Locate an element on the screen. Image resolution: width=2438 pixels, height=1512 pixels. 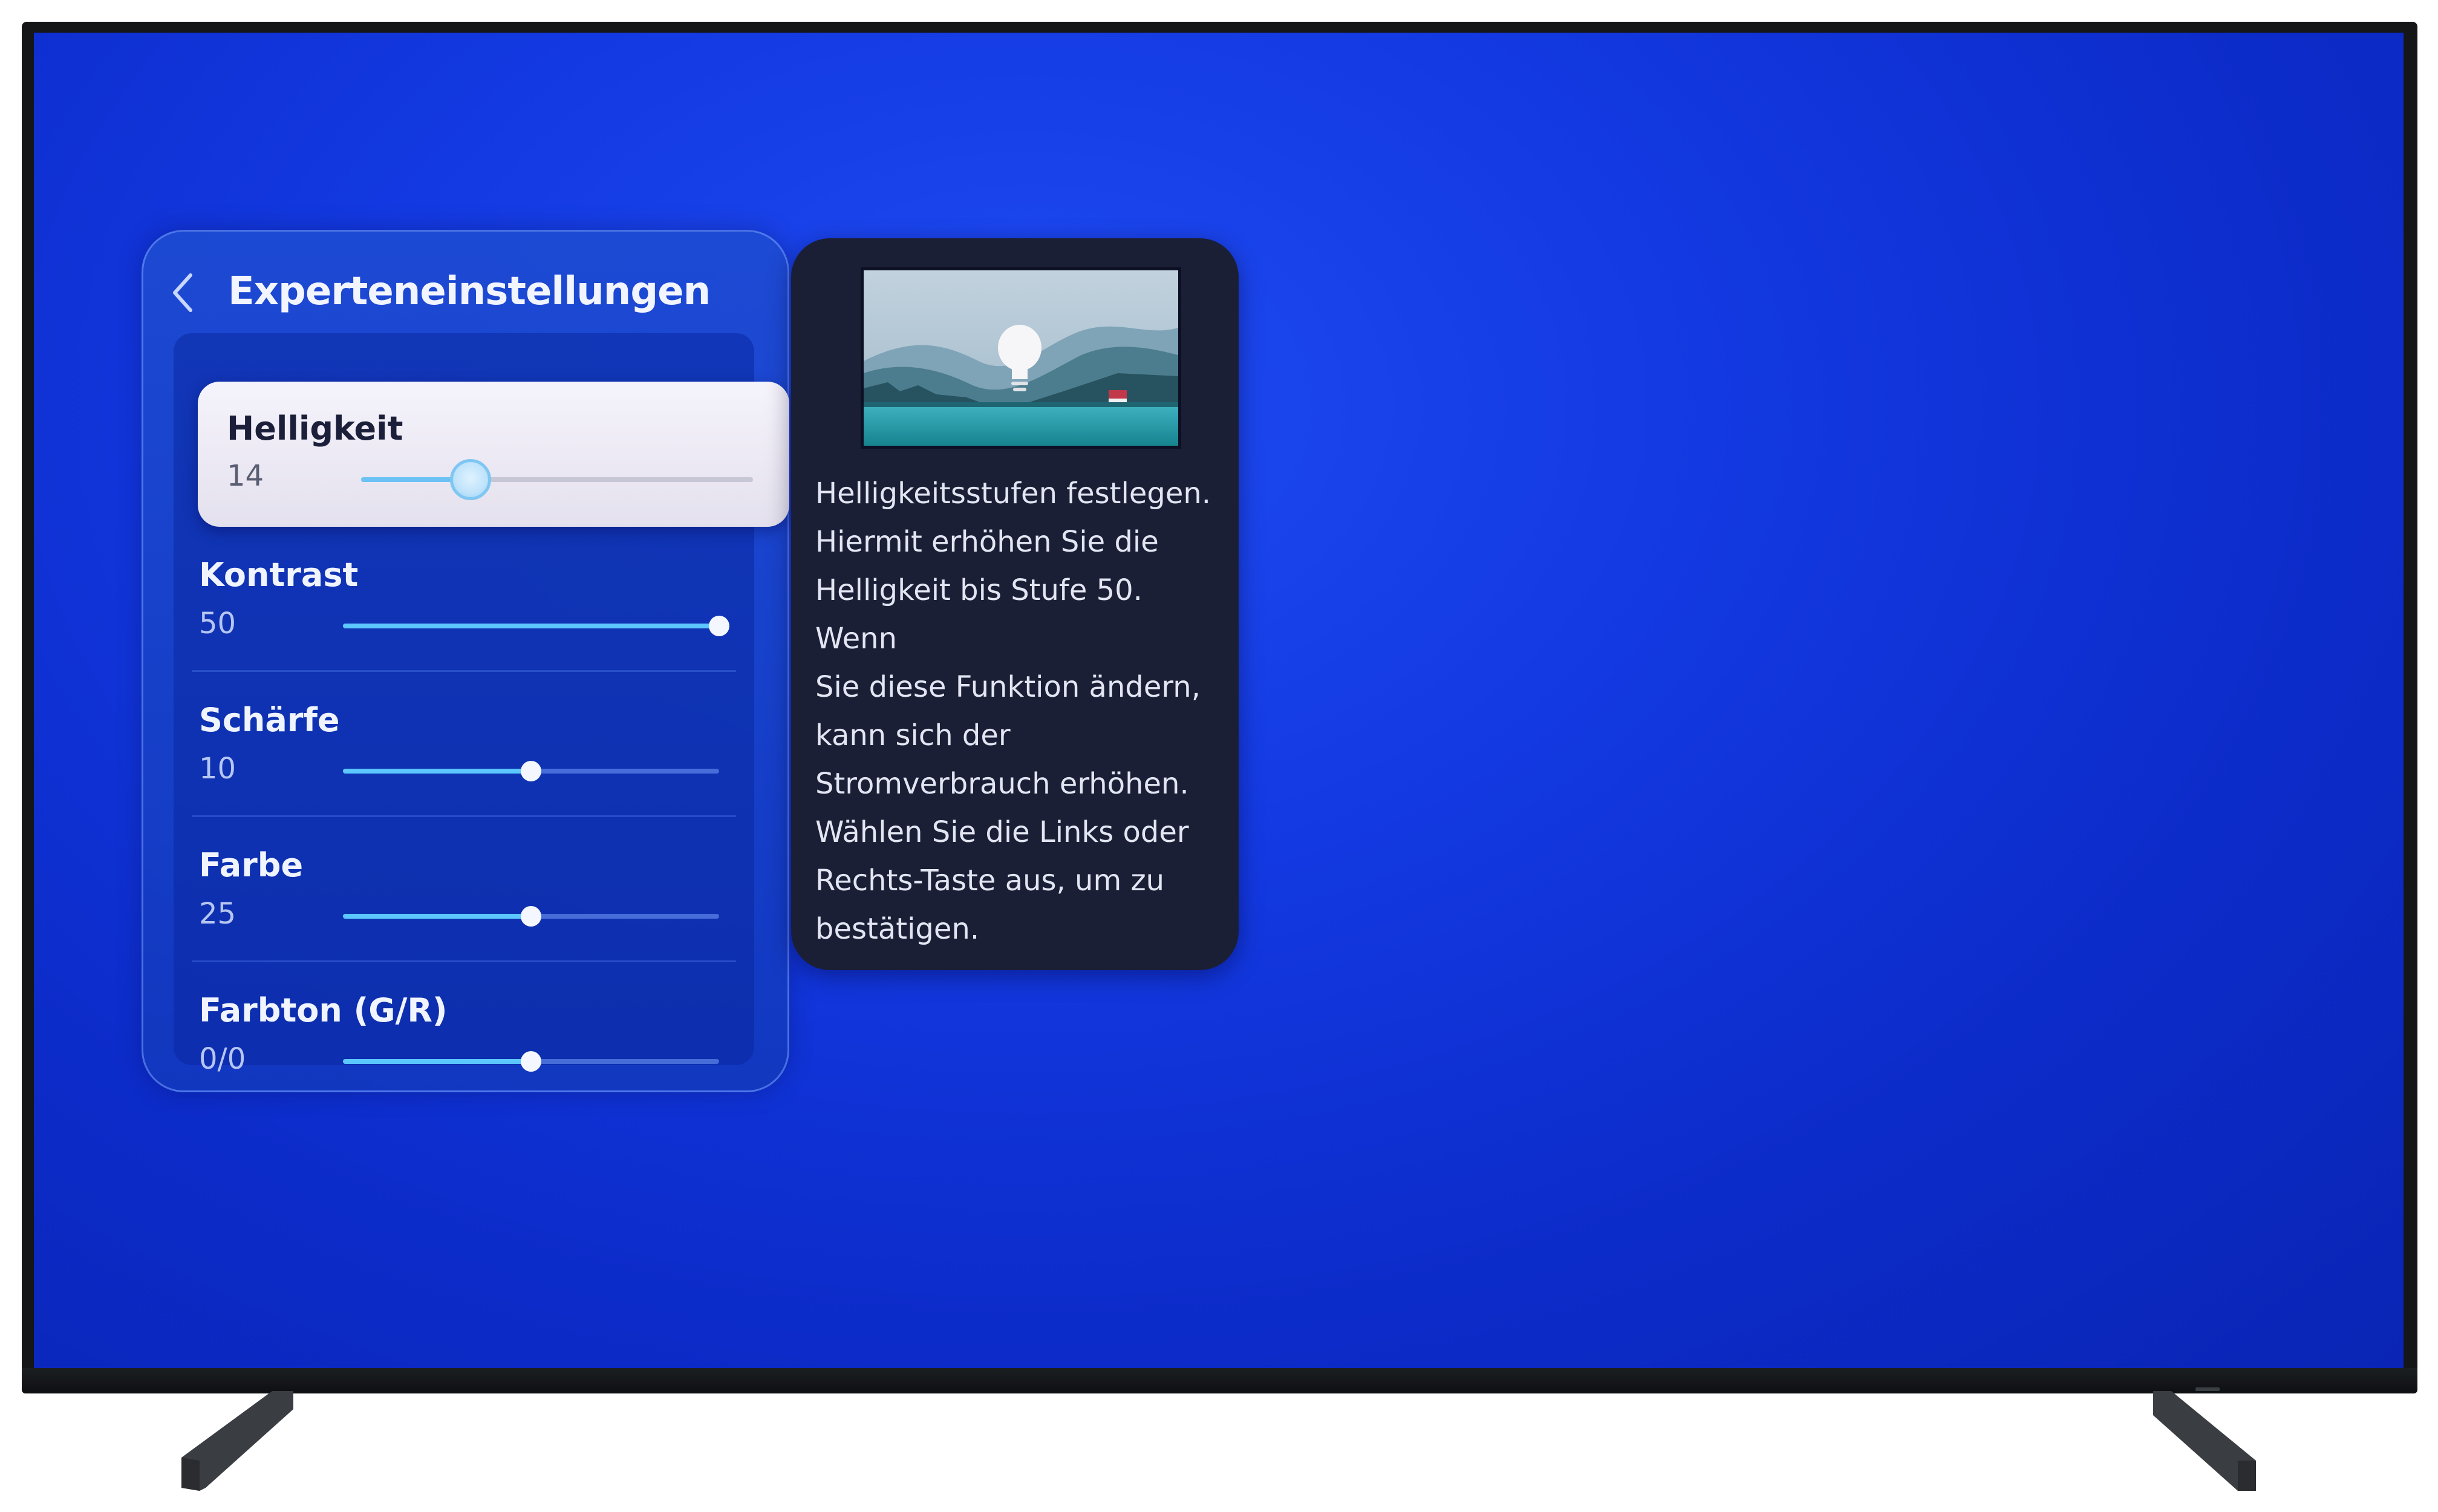
setting-value: 10 is located at coordinates (217, 769).